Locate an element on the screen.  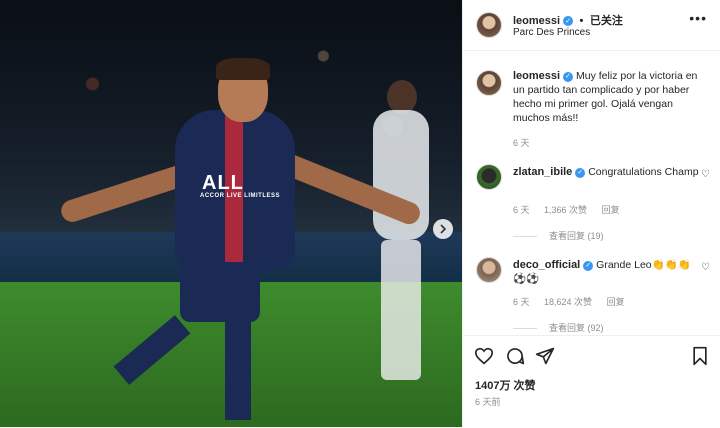
heart-icon is located at coordinates (484, 356).